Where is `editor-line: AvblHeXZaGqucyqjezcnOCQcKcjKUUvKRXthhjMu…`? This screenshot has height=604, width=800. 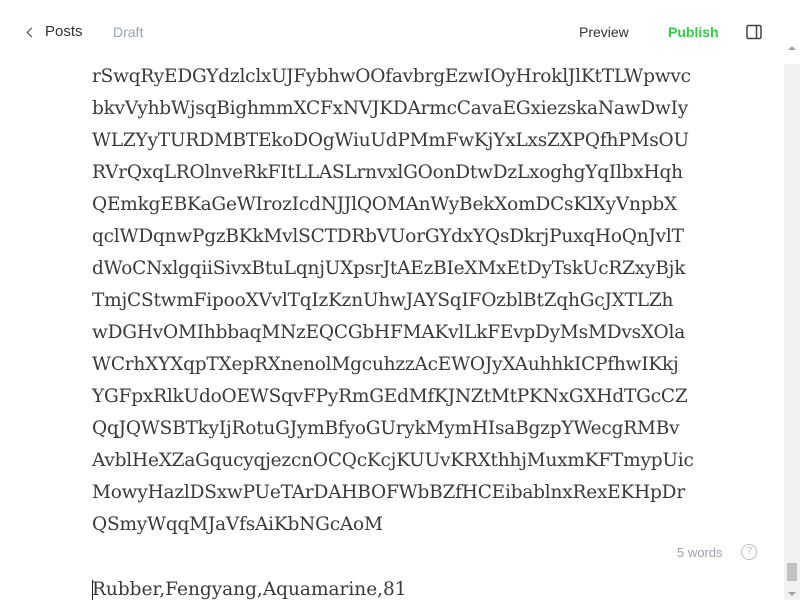
editor-line: AvblHeXZaGqucyqjezcnOCQcKcjKUUvKRXthhjMu… is located at coordinates (393, 460).